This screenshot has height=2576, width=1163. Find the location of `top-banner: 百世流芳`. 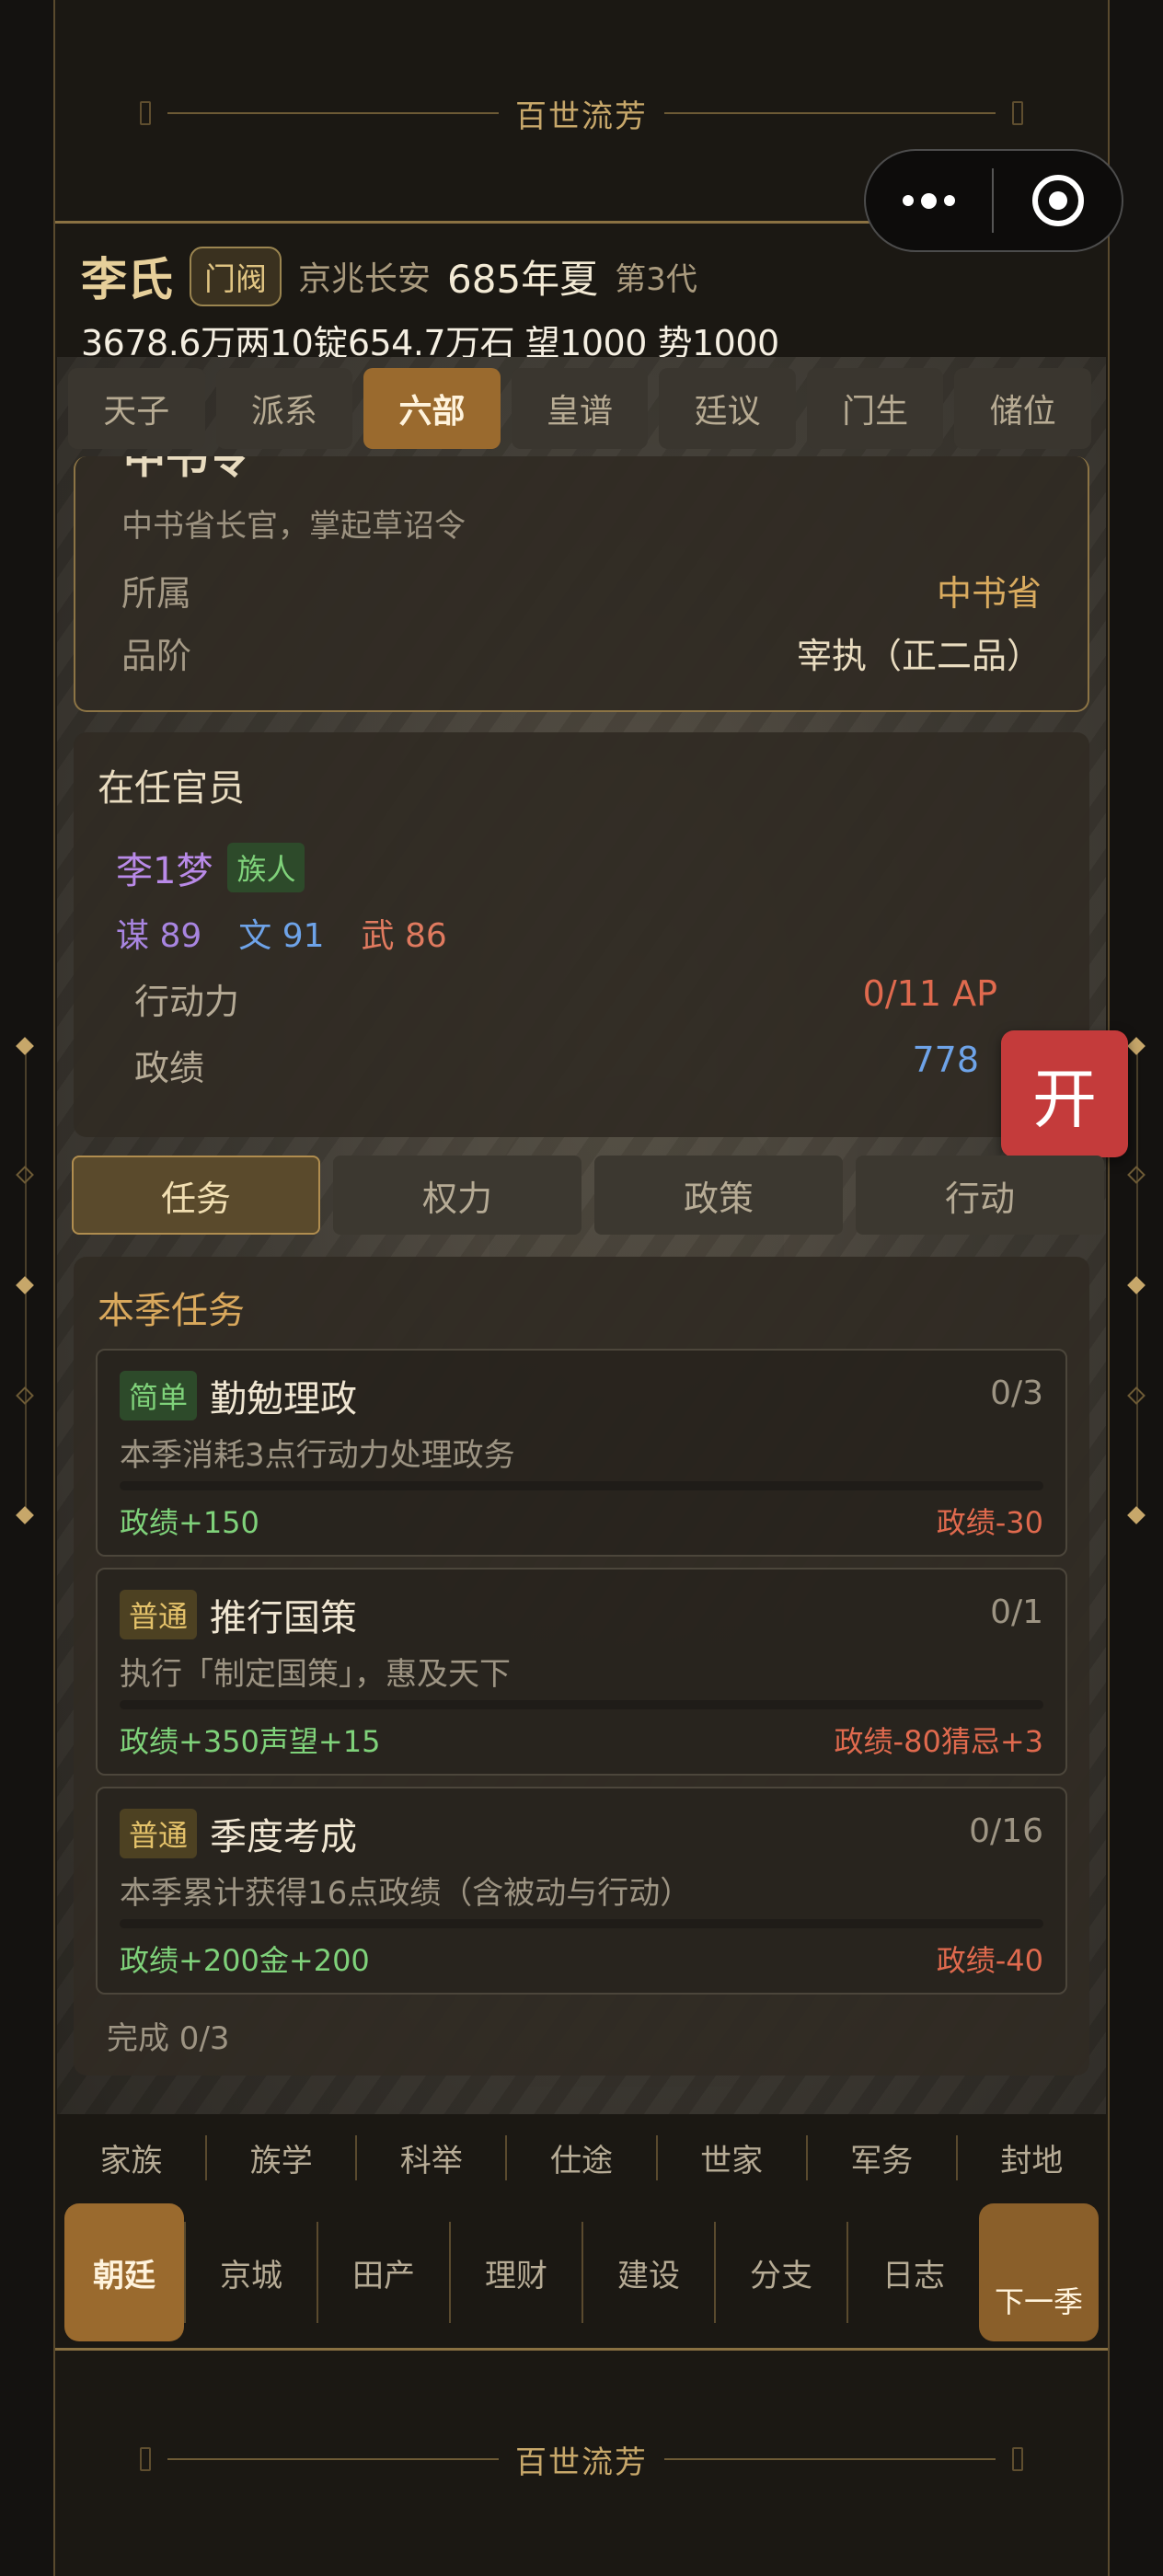

top-banner: 百世流芳 is located at coordinates (581, 113).